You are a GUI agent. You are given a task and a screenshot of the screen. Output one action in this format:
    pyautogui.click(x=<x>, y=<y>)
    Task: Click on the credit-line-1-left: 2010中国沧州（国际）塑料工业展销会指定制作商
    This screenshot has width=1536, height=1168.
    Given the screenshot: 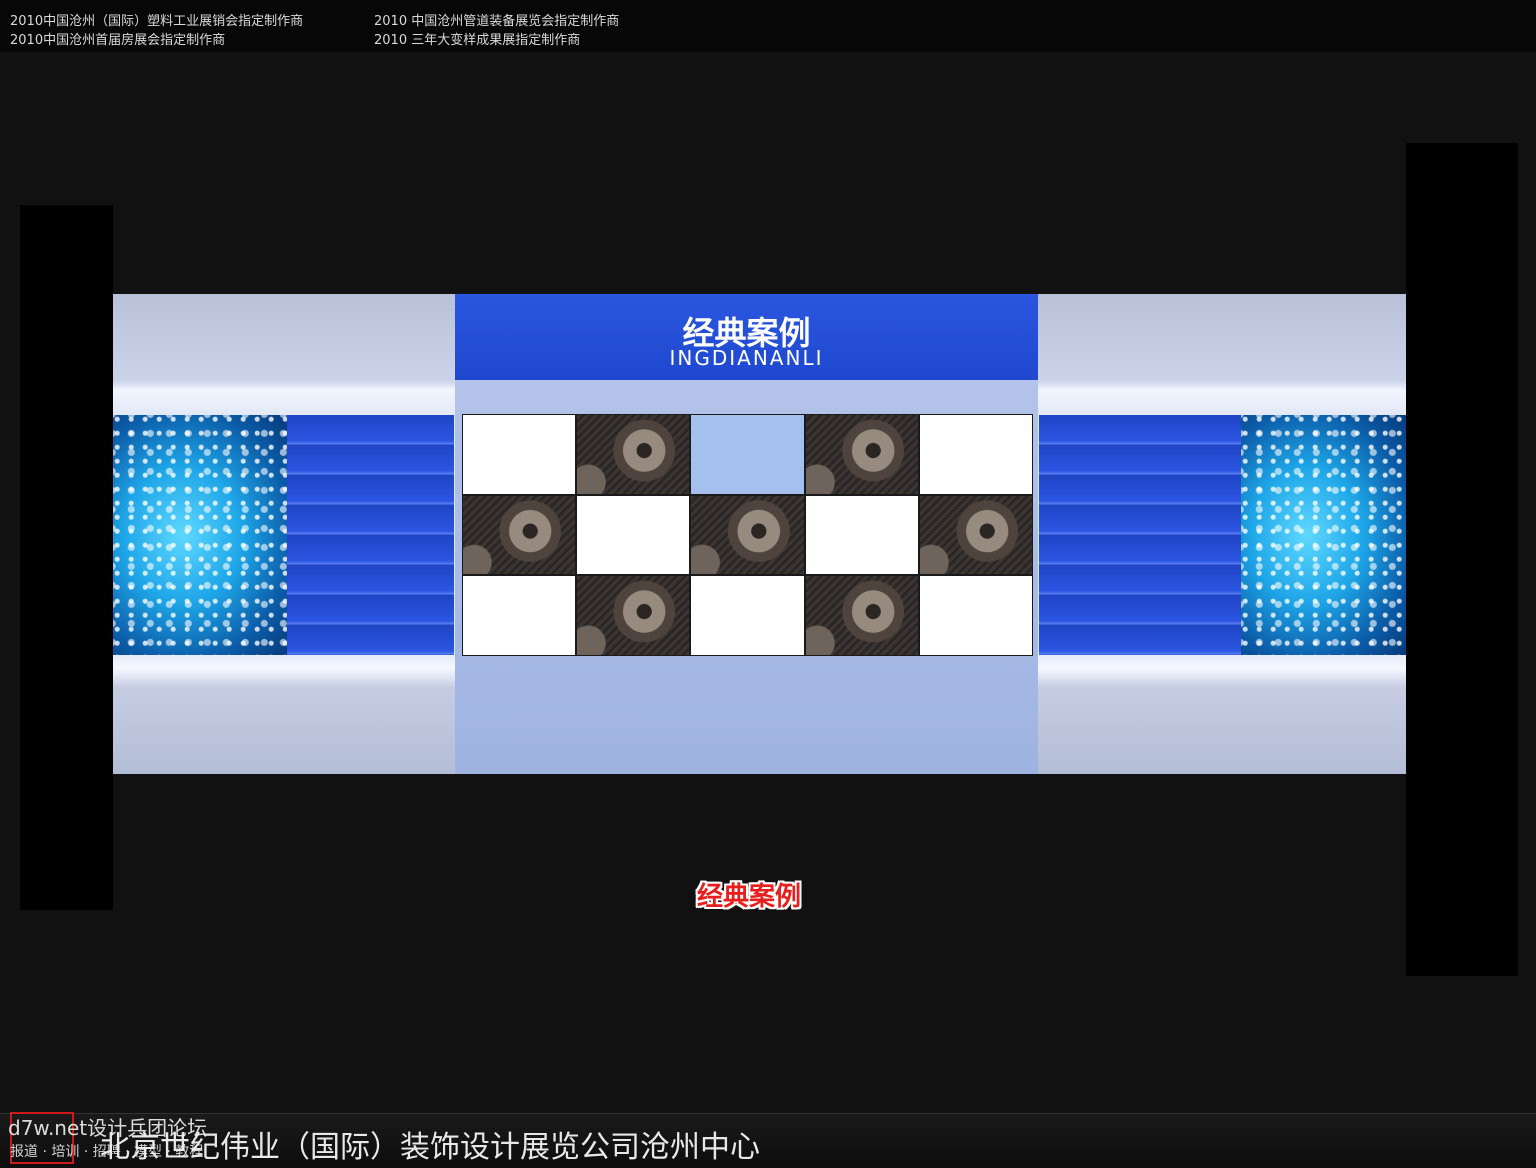 What is the action you would take?
    pyautogui.click(x=157, y=21)
    